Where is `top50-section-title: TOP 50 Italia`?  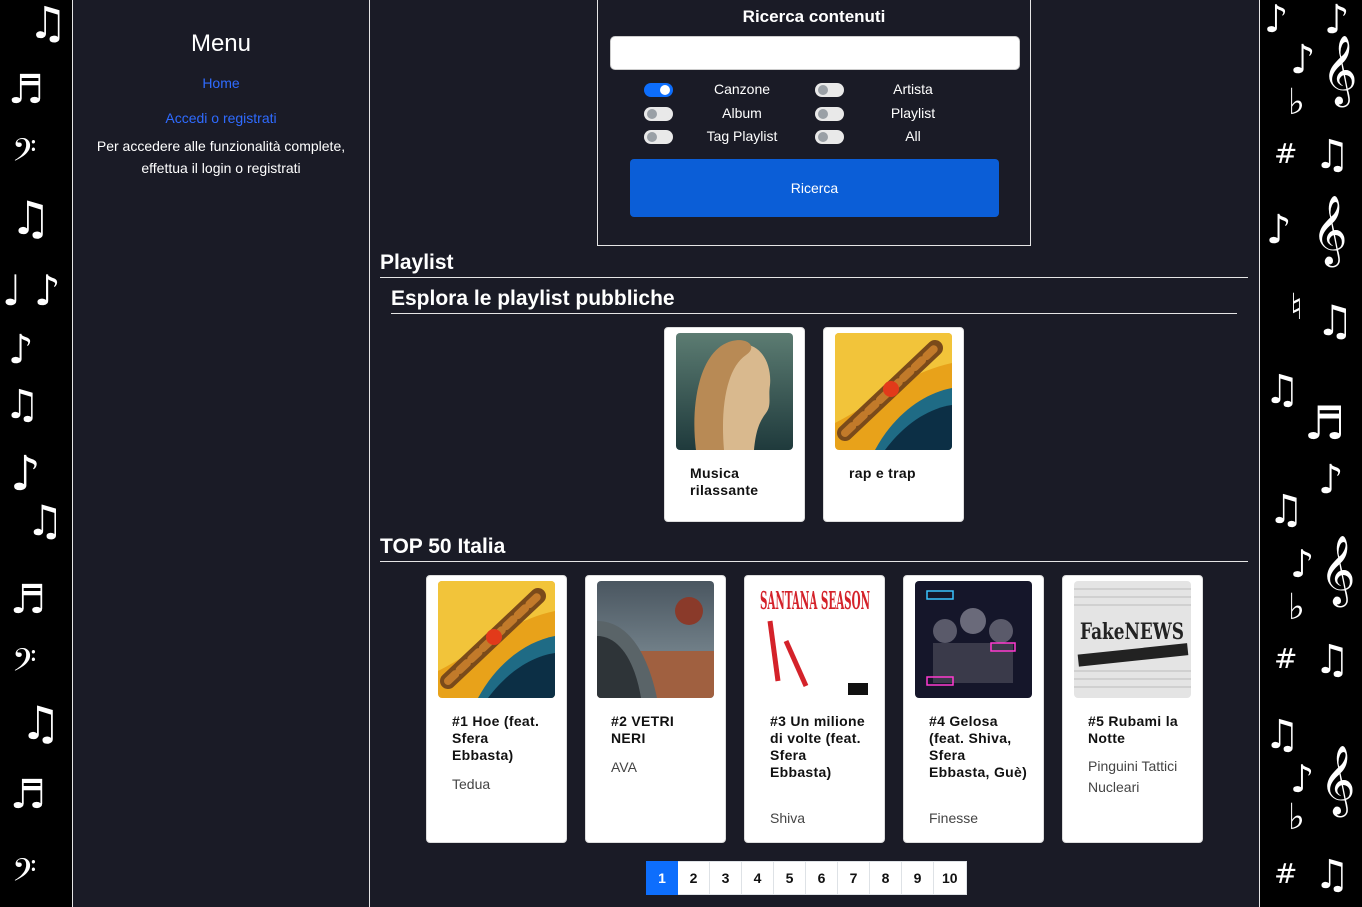 top50-section-title: TOP 50 Italia is located at coordinates (814, 548).